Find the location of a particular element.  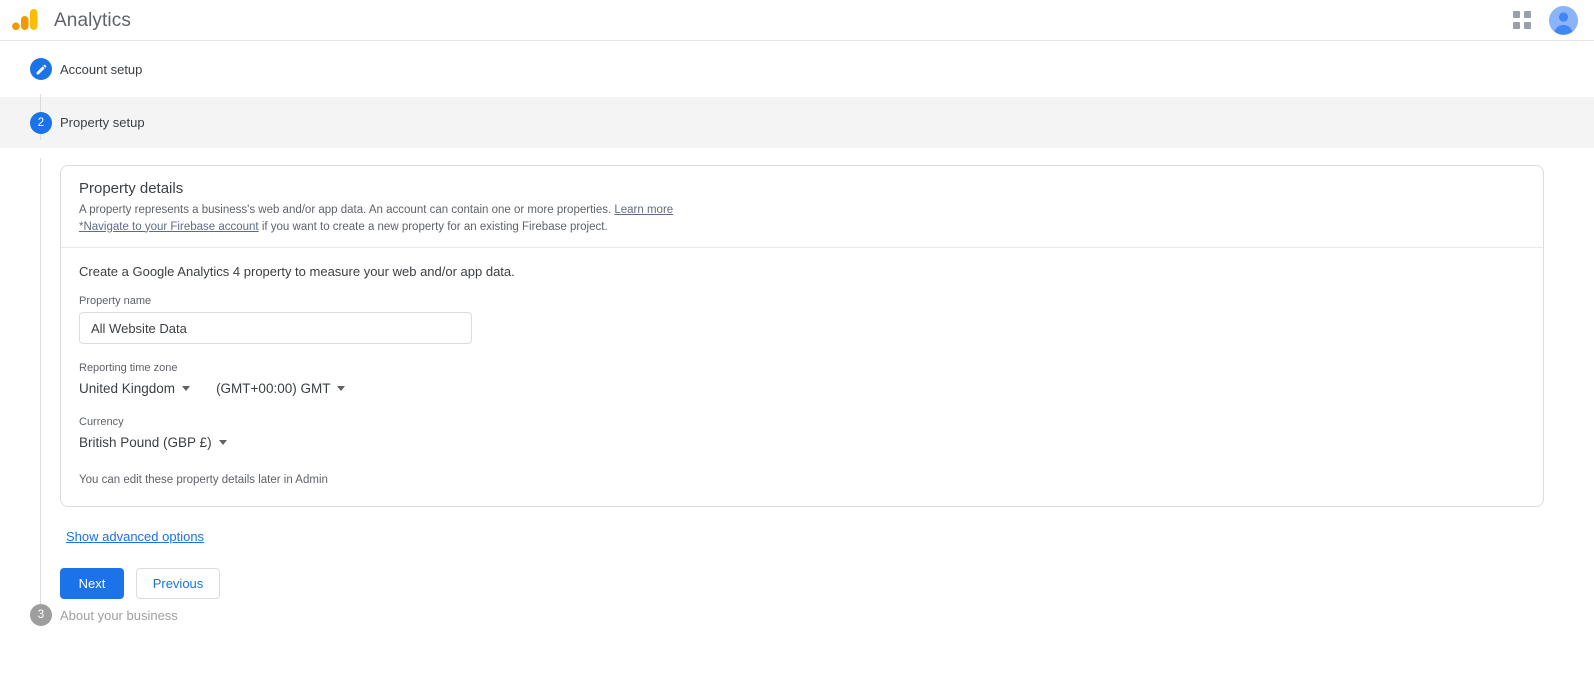

stepper-connector is located at coordinates (40, 386).